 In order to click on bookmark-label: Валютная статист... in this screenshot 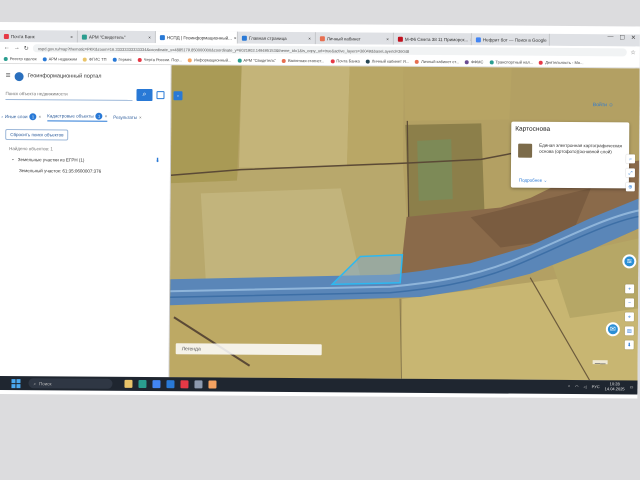, I will do `click(306, 61)`.